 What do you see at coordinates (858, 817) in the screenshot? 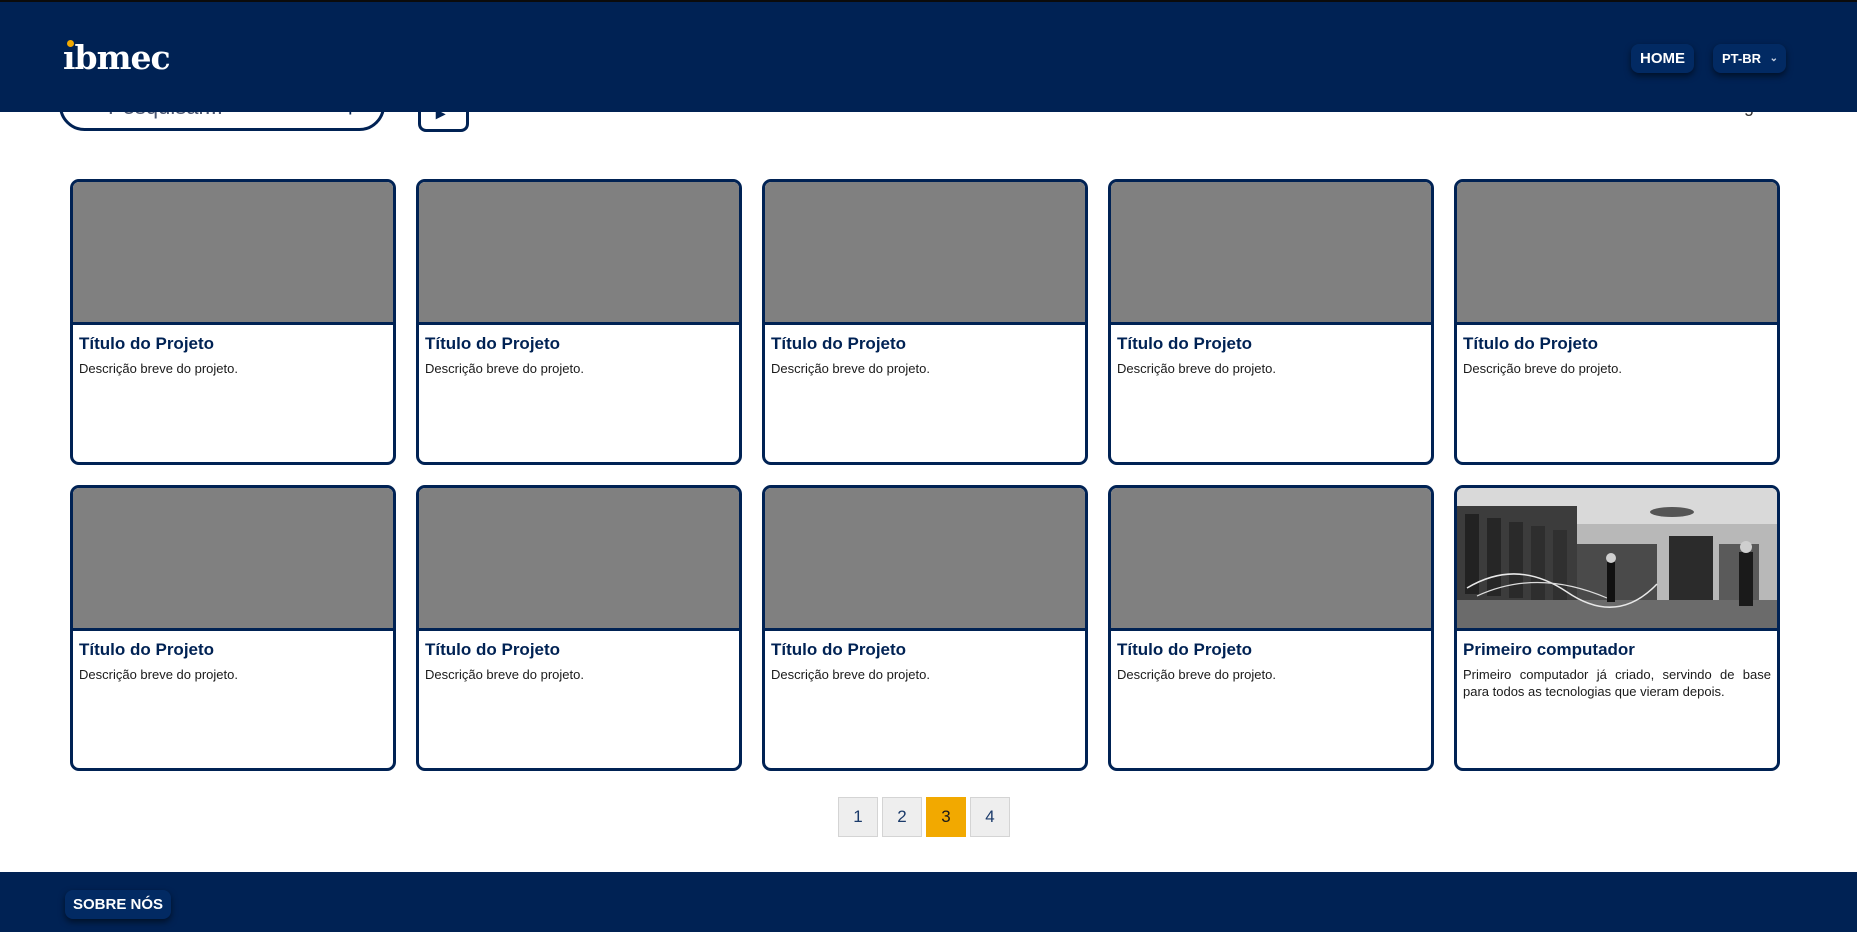
I see `page-button-1: 1` at bounding box center [858, 817].